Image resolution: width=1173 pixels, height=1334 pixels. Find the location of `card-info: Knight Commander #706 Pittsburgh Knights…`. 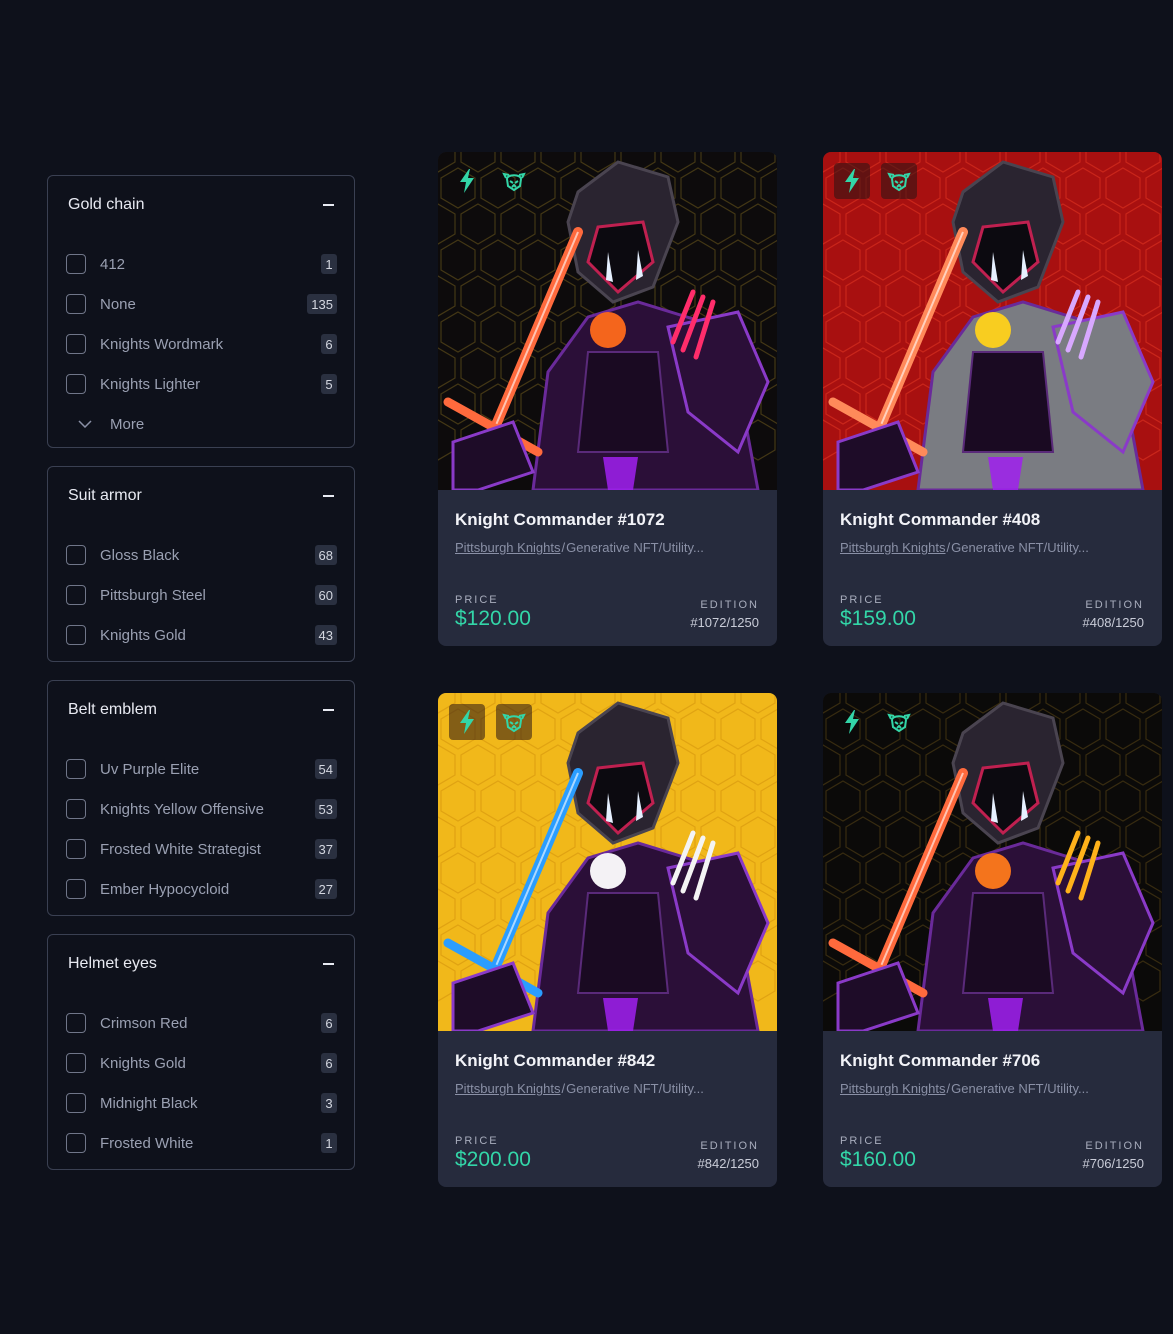

card-info: Knight Commander #706 Pittsburgh Knights… is located at coordinates (992, 1109).